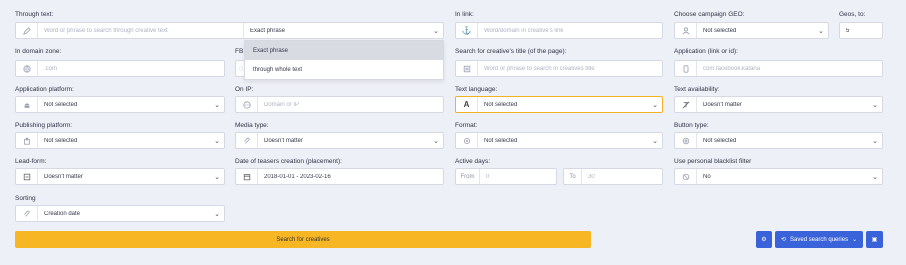 The width and height of the screenshot is (906, 265). What do you see at coordinates (120, 104) in the screenshot?
I see `app-platform-select: Not selected ⌄` at bounding box center [120, 104].